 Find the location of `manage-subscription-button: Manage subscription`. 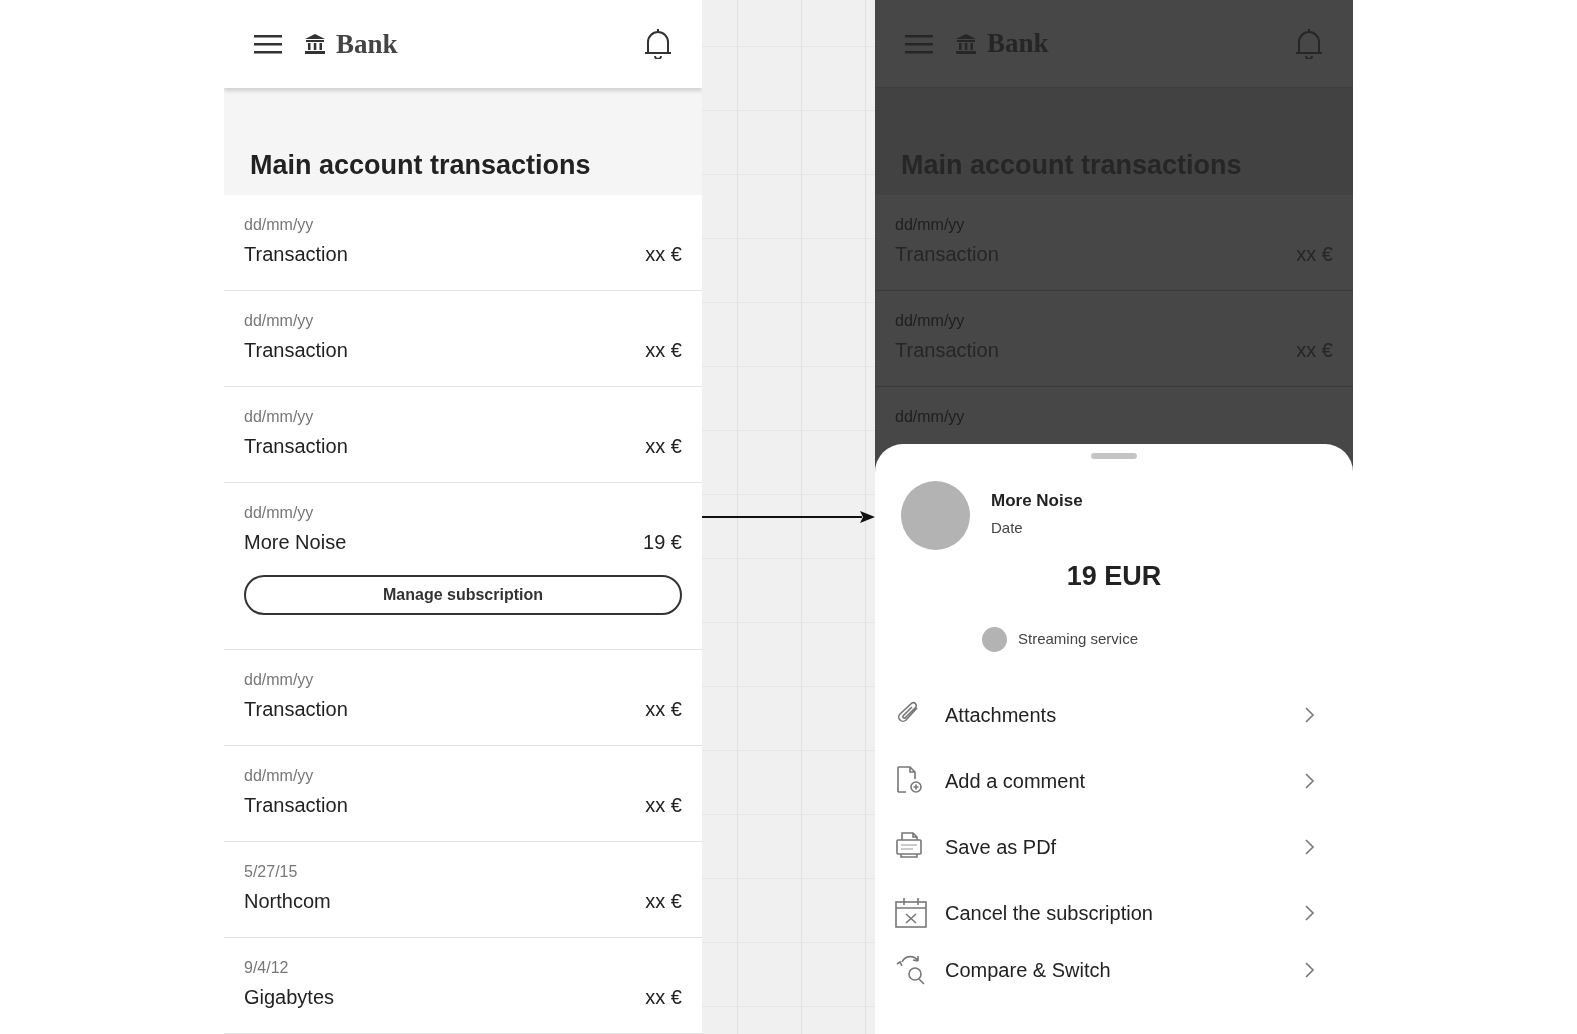

manage-subscription-button: Manage subscription is located at coordinates (463, 595).